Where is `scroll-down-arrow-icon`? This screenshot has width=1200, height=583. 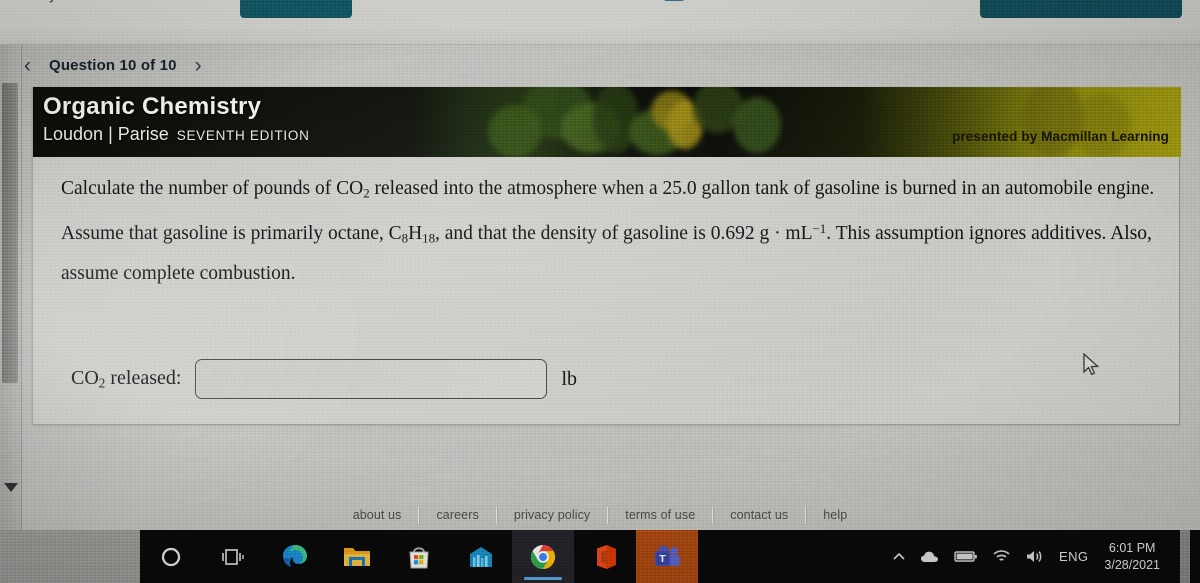
scroll-down-arrow-icon is located at coordinates (11, 487).